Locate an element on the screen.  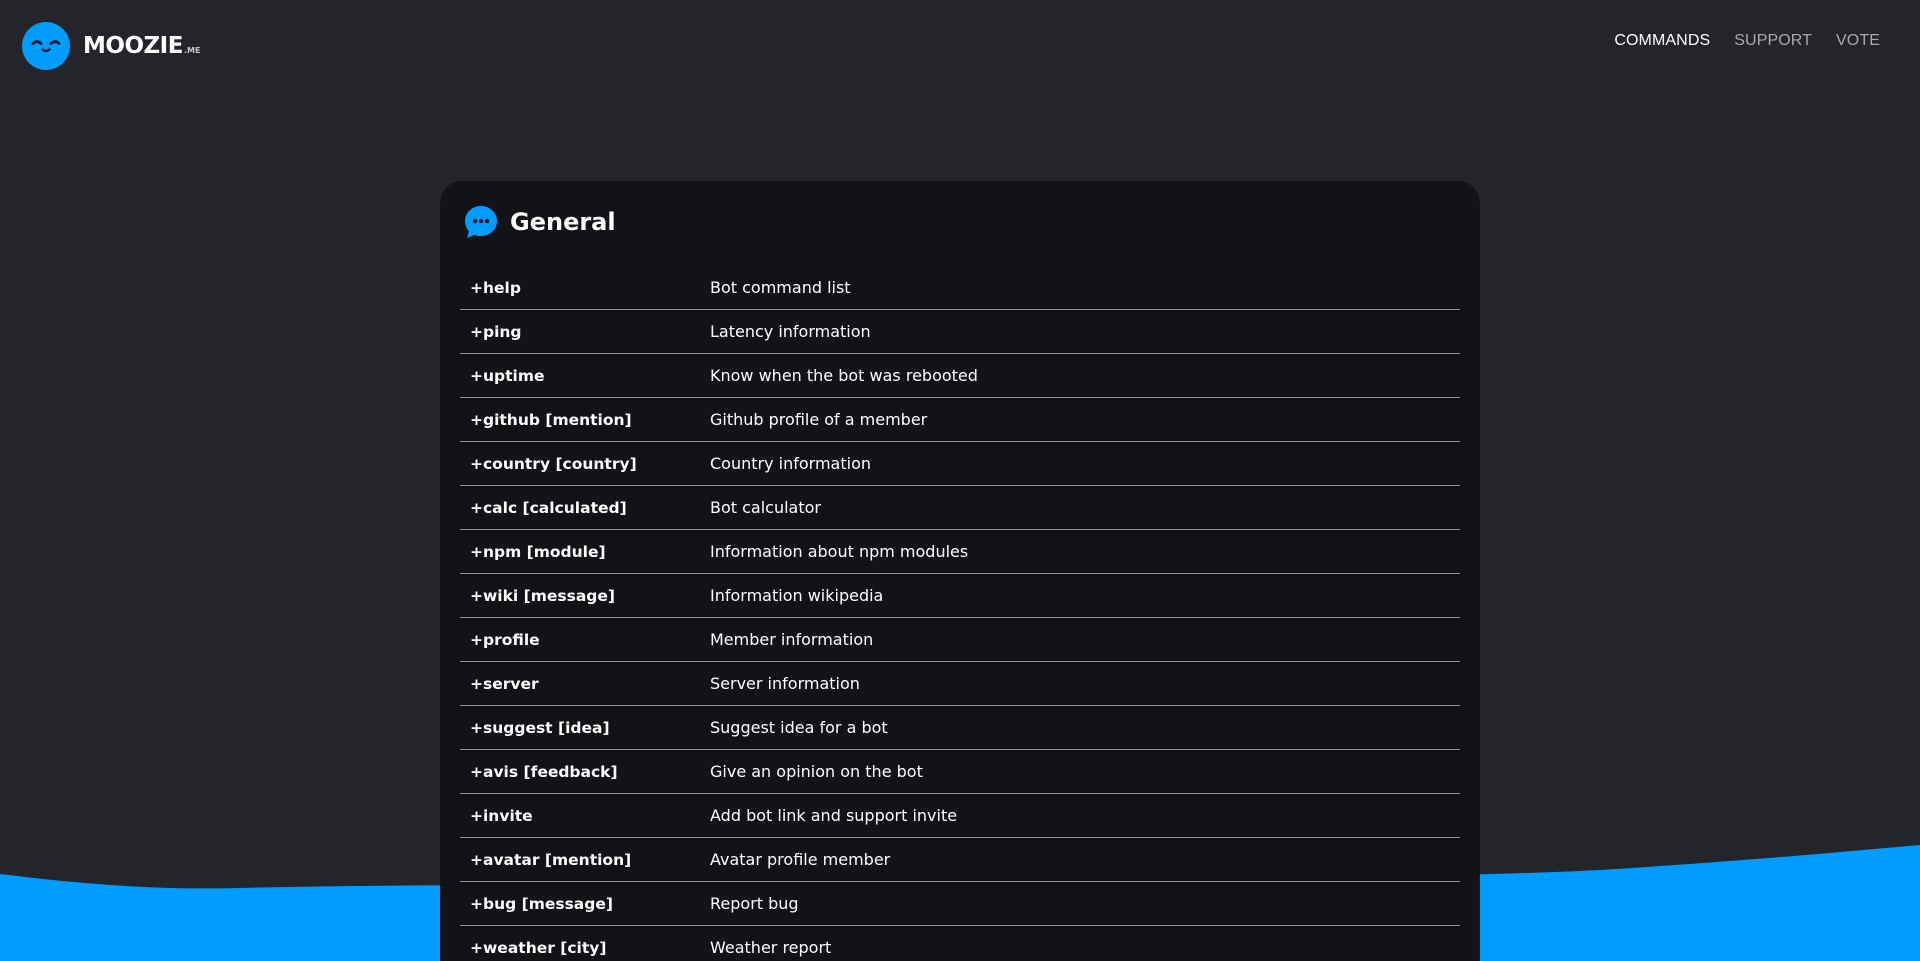
command-name: +uptime is located at coordinates (507, 375).